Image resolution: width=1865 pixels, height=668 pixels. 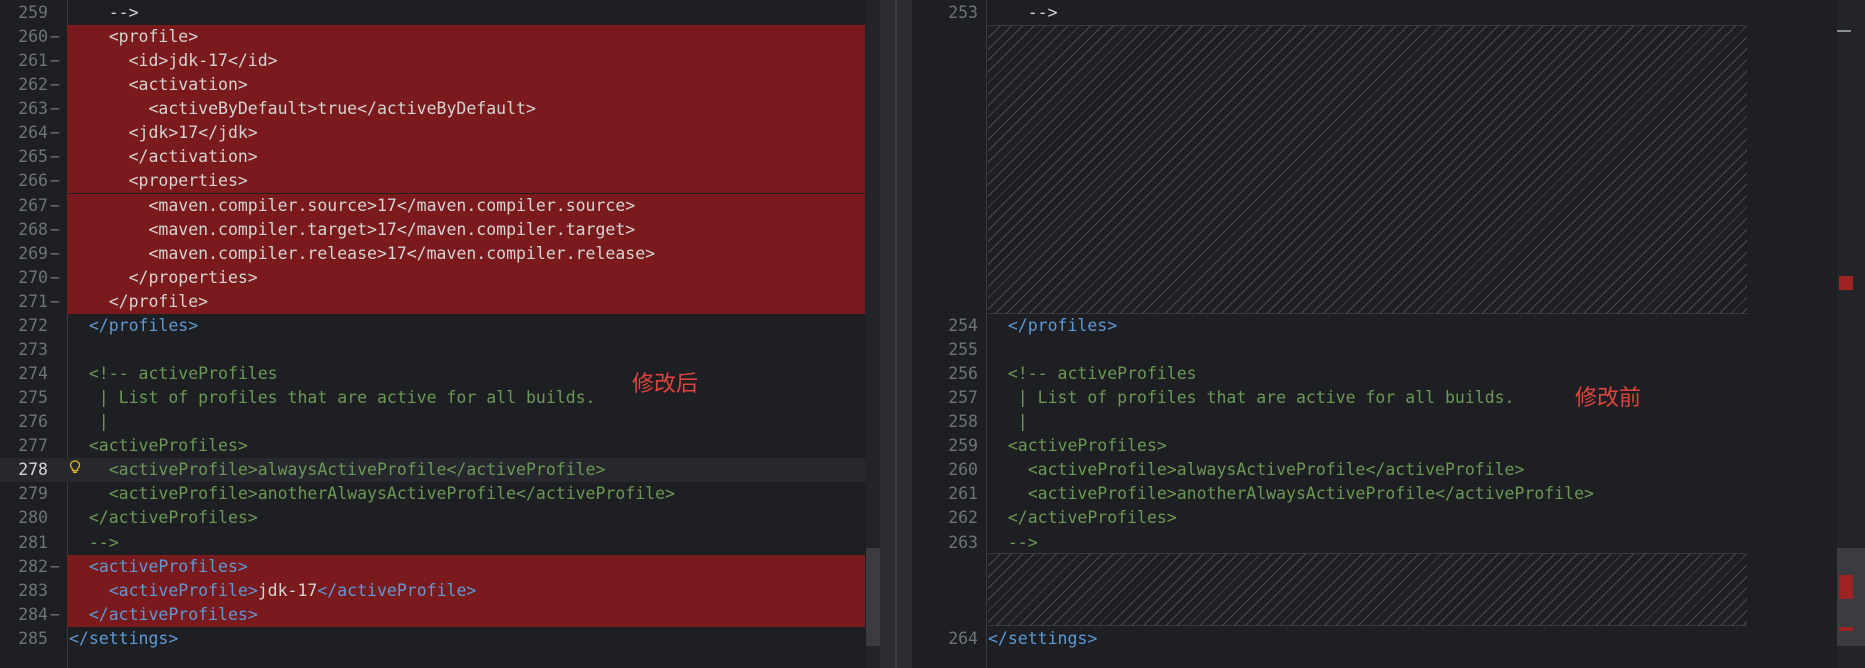 What do you see at coordinates (440, 326) in the screenshot?
I see `code-line: 272 </profiles>` at bounding box center [440, 326].